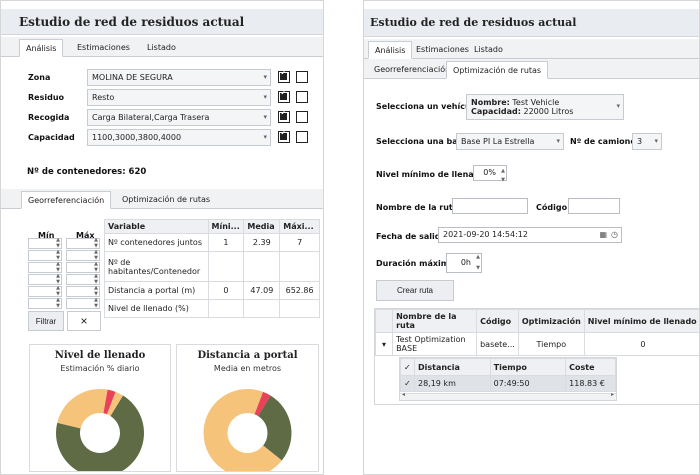 This screenshot has width=700, height=475. What do you see at coordinates (551, 344) in the screenshot?
I see `route-optimization-cell: Tiempo` at bounding box center [551, 344].